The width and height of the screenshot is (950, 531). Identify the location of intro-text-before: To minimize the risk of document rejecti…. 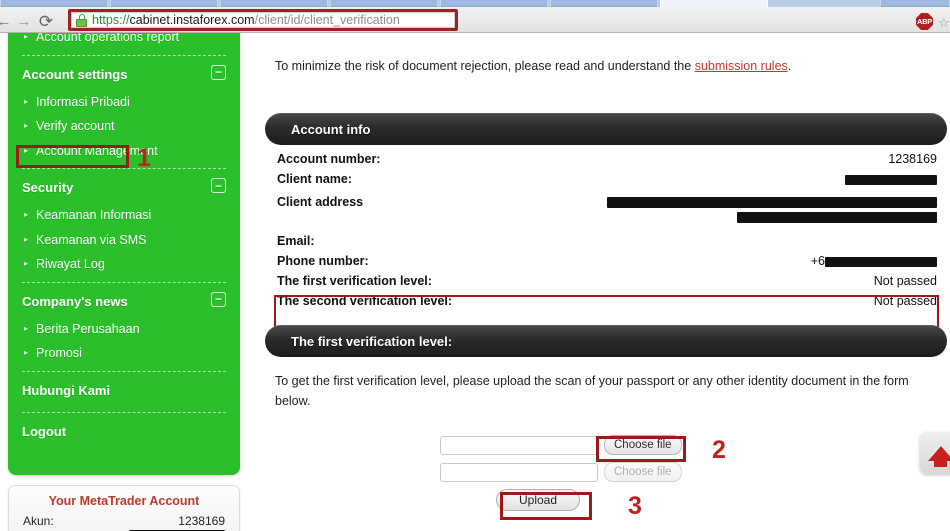
(485, 66).